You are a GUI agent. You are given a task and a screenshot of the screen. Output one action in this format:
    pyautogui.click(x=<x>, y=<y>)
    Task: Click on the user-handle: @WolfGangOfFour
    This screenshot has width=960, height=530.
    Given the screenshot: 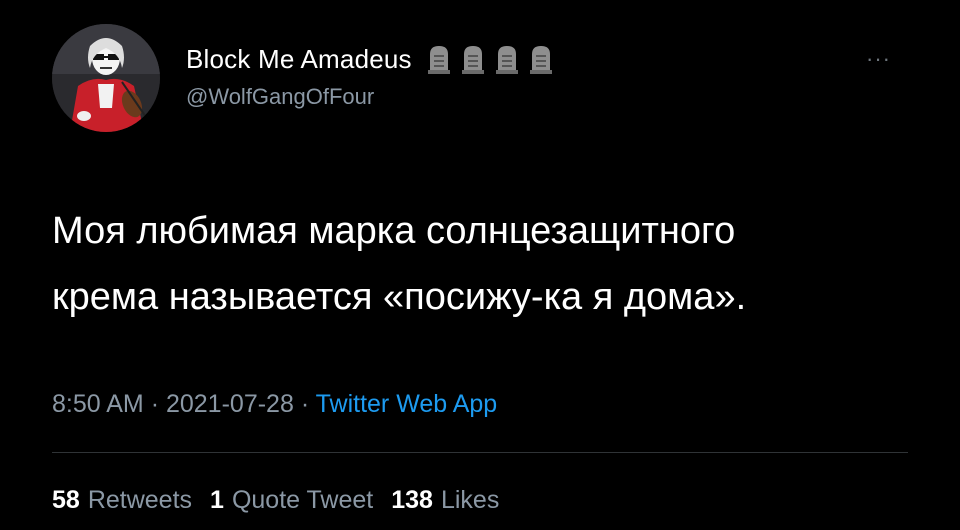 What is the action you would take?
    pyautogui.click(x=280, y=97)
    